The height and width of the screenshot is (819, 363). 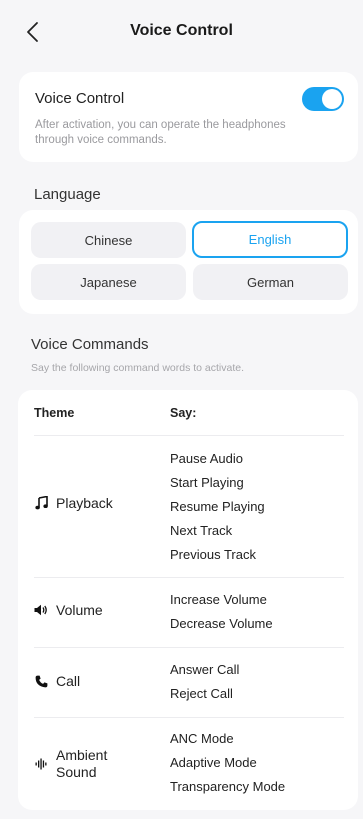 I want to click on row-theme: Playback, so click(x=73, y=503).